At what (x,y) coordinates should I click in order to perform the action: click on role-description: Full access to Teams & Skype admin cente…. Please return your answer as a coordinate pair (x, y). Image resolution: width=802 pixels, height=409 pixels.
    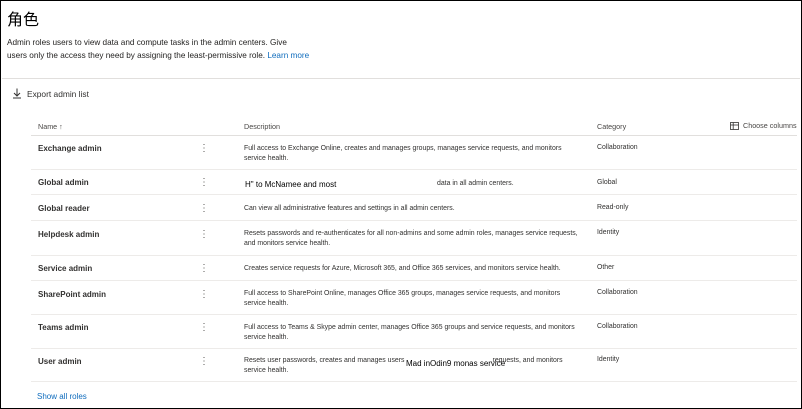
    Looking at the image, I should click on (409, 332).